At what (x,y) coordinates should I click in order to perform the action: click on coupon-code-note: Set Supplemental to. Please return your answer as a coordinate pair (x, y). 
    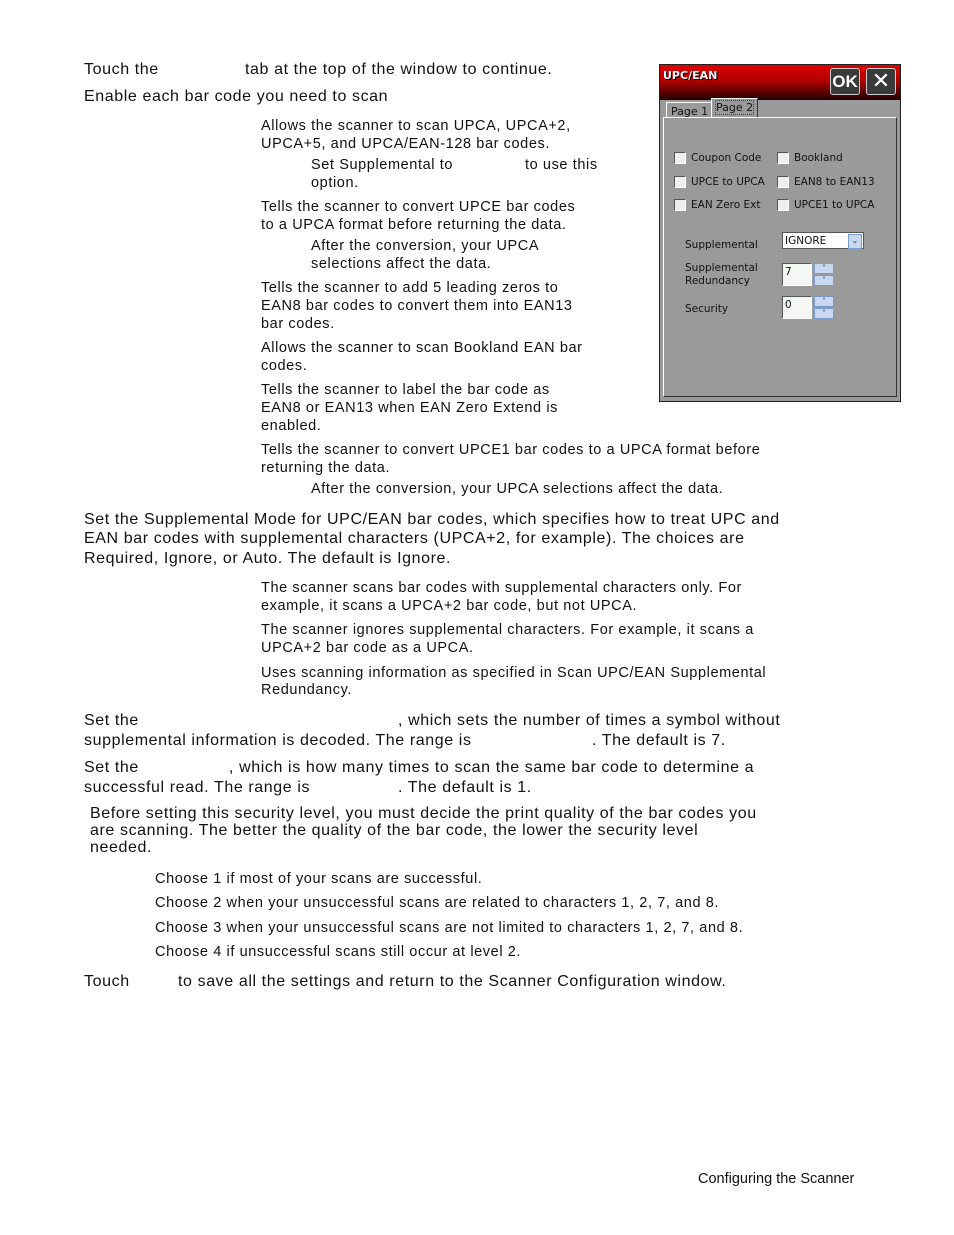
    Looking at the image, I should click on (382, 165).